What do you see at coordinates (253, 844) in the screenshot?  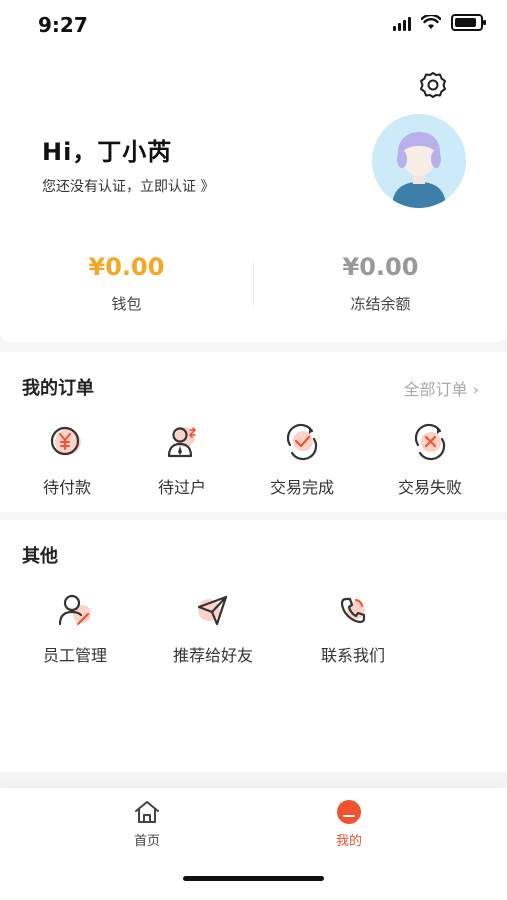 I see `bottom-tab-bar: 首页 我的` at bounding box center [253, 844].